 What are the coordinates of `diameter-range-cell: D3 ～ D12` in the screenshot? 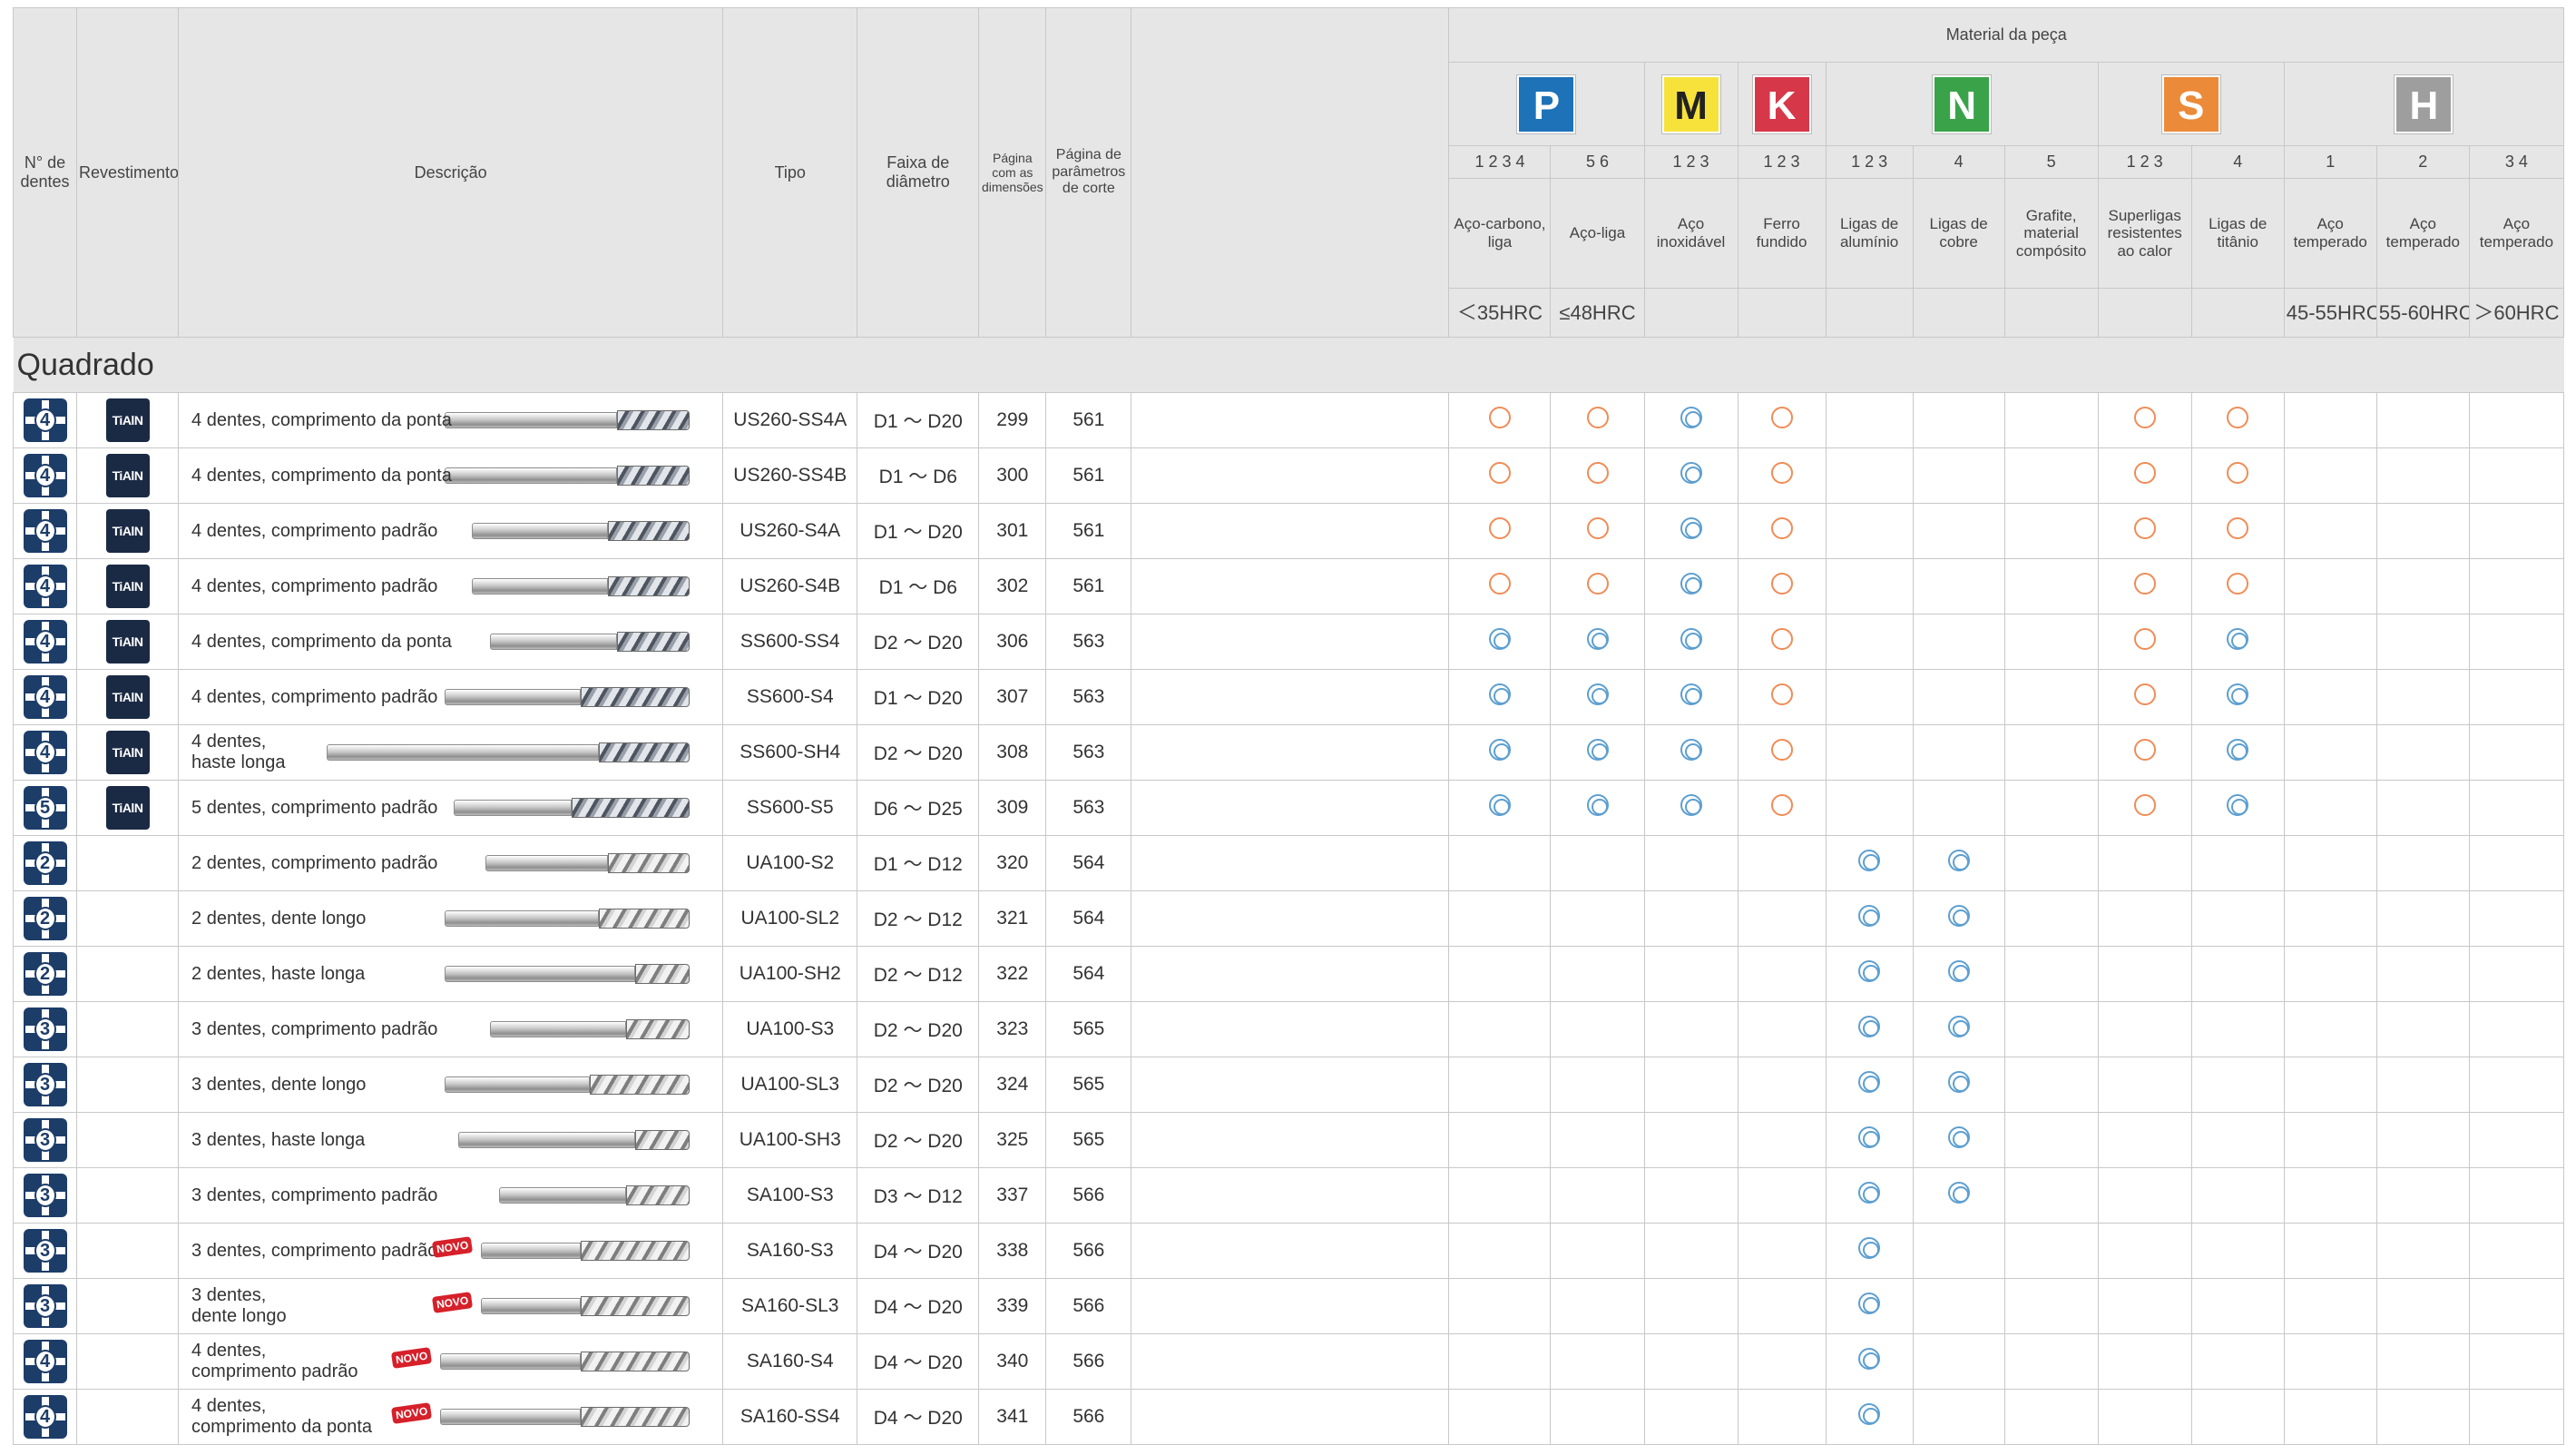 It's located at (918, 1195).